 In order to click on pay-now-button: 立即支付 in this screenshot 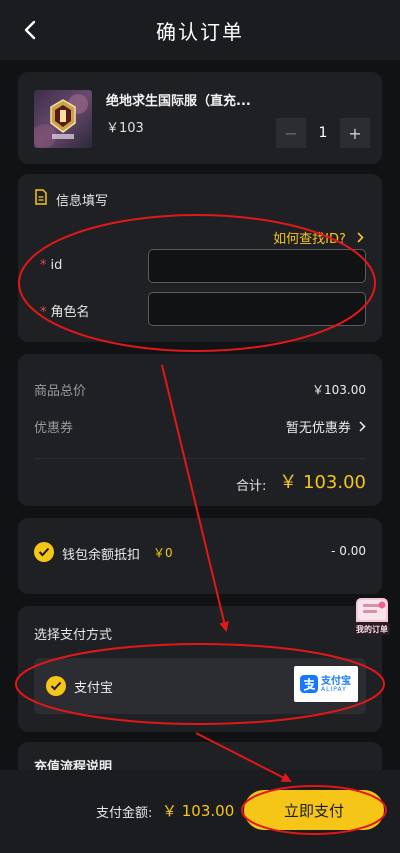, I will do `click(314, 810)`.